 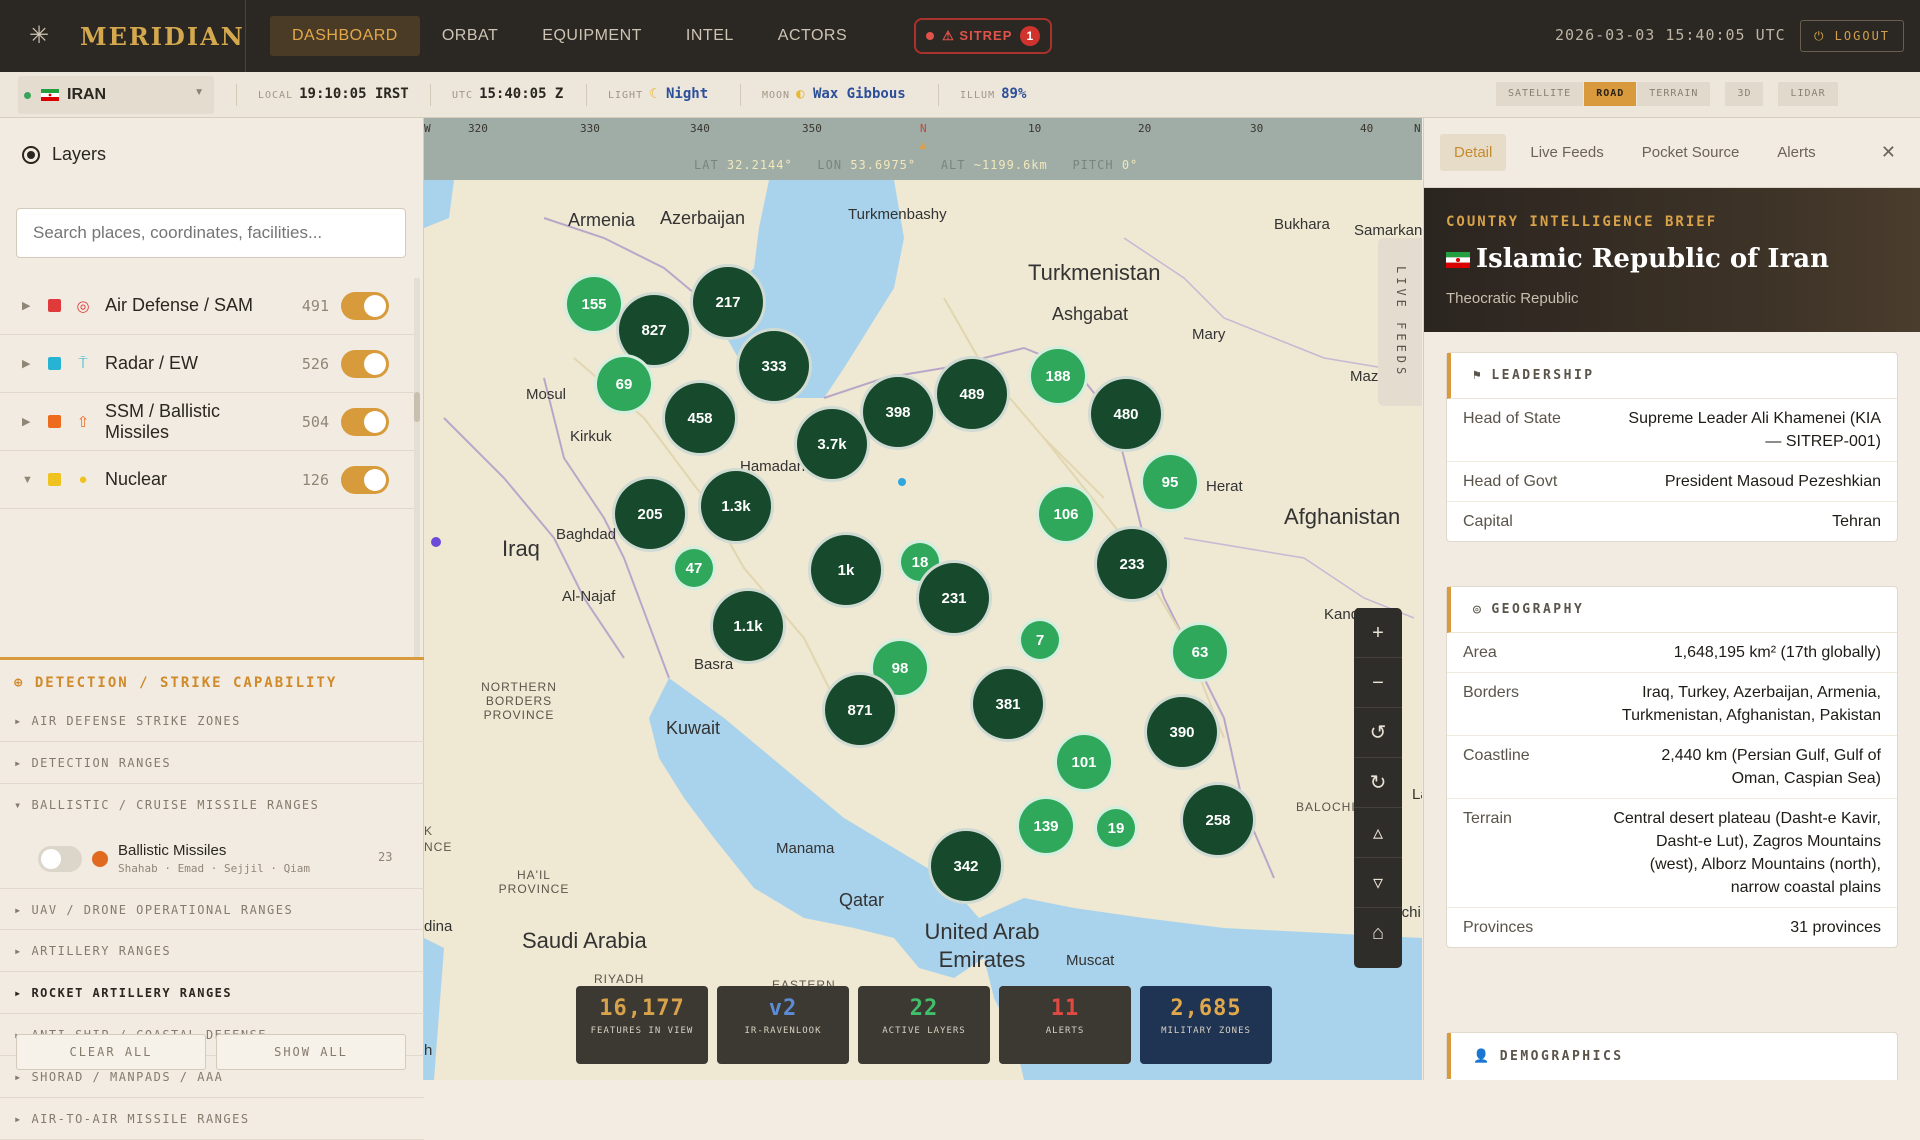 I want to click on clear-all-button: CLEAR ALL, so click(x=111, y=1052).